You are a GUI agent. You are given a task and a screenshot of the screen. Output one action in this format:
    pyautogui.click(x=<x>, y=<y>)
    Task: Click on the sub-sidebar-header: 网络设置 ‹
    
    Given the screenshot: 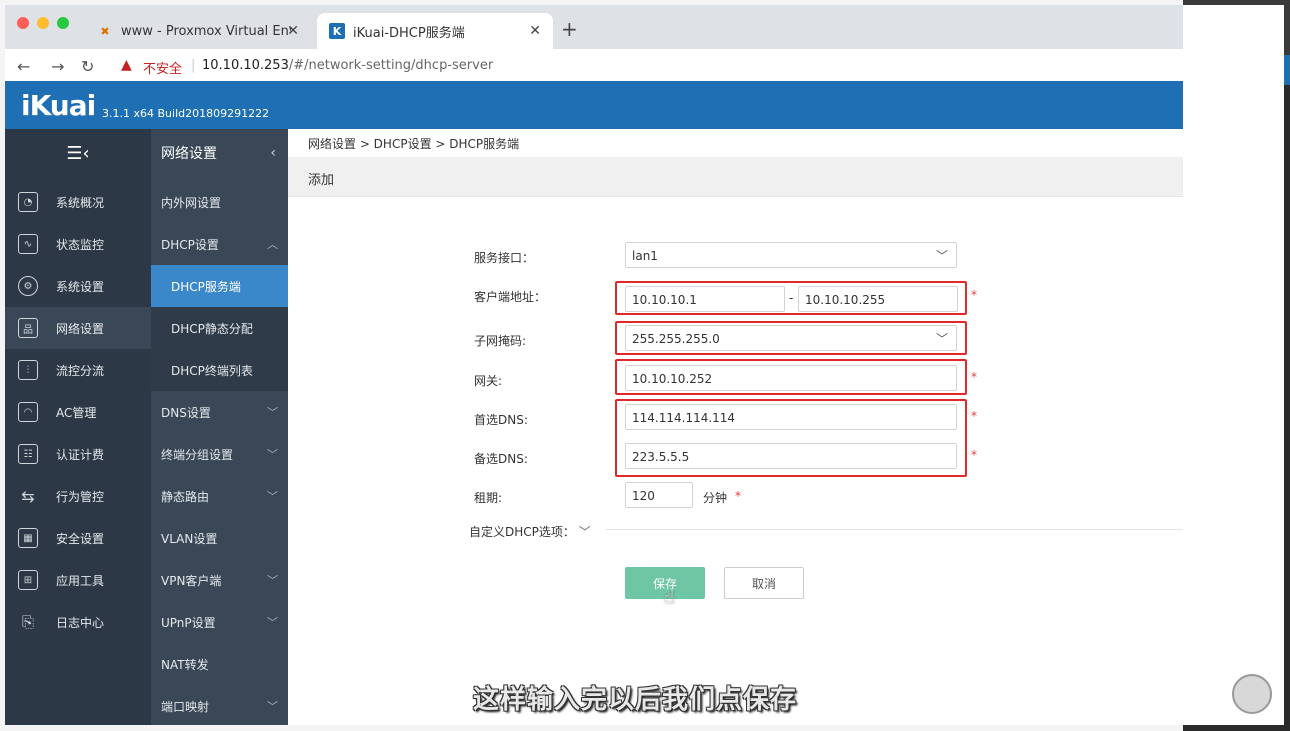 What is the action you would take?
    pyautogui.click(x=219, y=153)
    